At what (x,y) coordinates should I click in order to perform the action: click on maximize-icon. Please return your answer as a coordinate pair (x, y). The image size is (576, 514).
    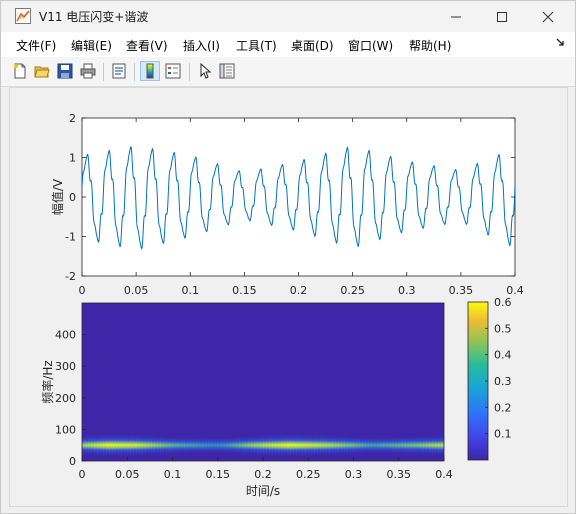
    Looking at the image, I should click on (502, 17).